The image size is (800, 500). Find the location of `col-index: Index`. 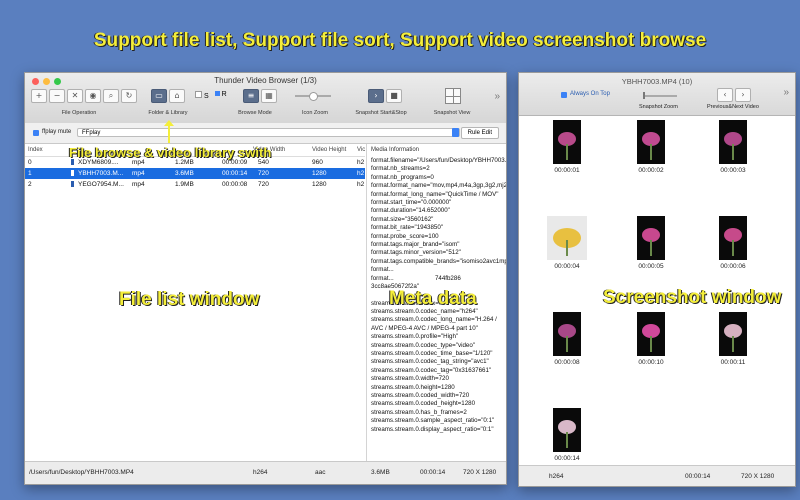

col-index: Index is located at coordinates (35, 150).